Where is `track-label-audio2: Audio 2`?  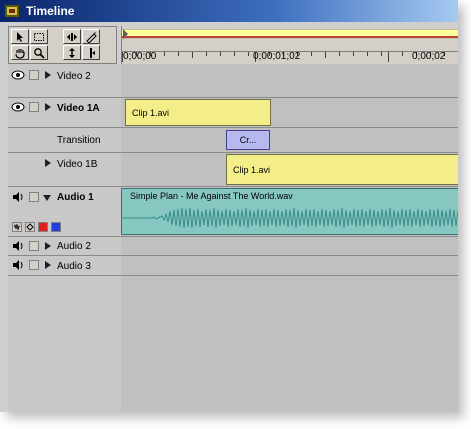
track-label-audio2: Audio 2 is located at coordinates (74, 246).